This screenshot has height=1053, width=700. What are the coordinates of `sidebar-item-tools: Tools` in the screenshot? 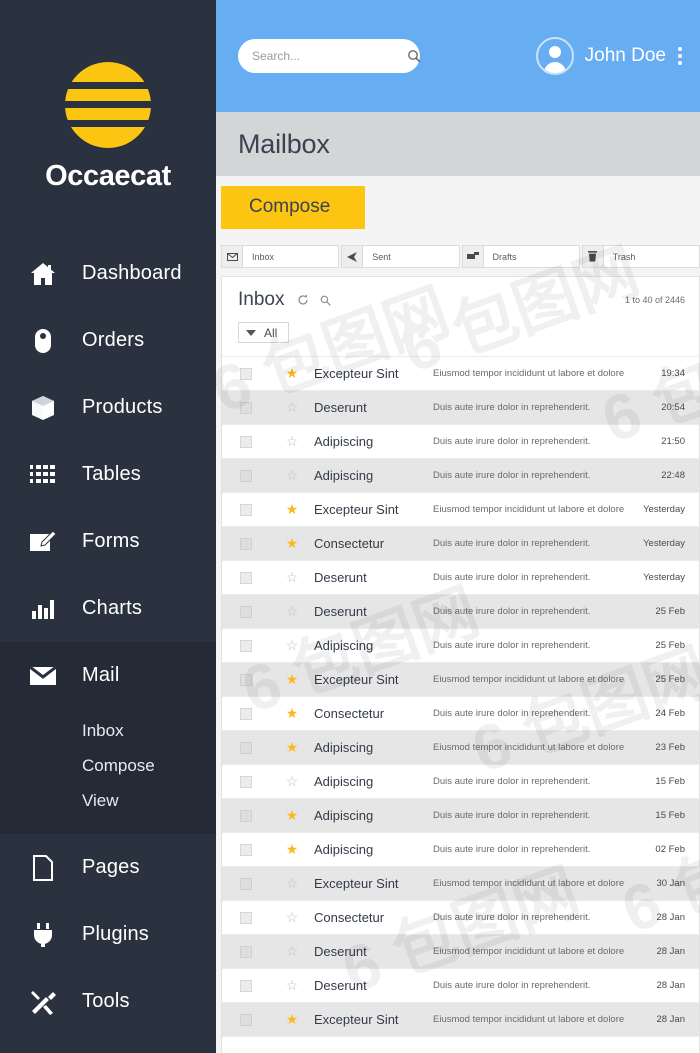 It's located at (108, 1001).